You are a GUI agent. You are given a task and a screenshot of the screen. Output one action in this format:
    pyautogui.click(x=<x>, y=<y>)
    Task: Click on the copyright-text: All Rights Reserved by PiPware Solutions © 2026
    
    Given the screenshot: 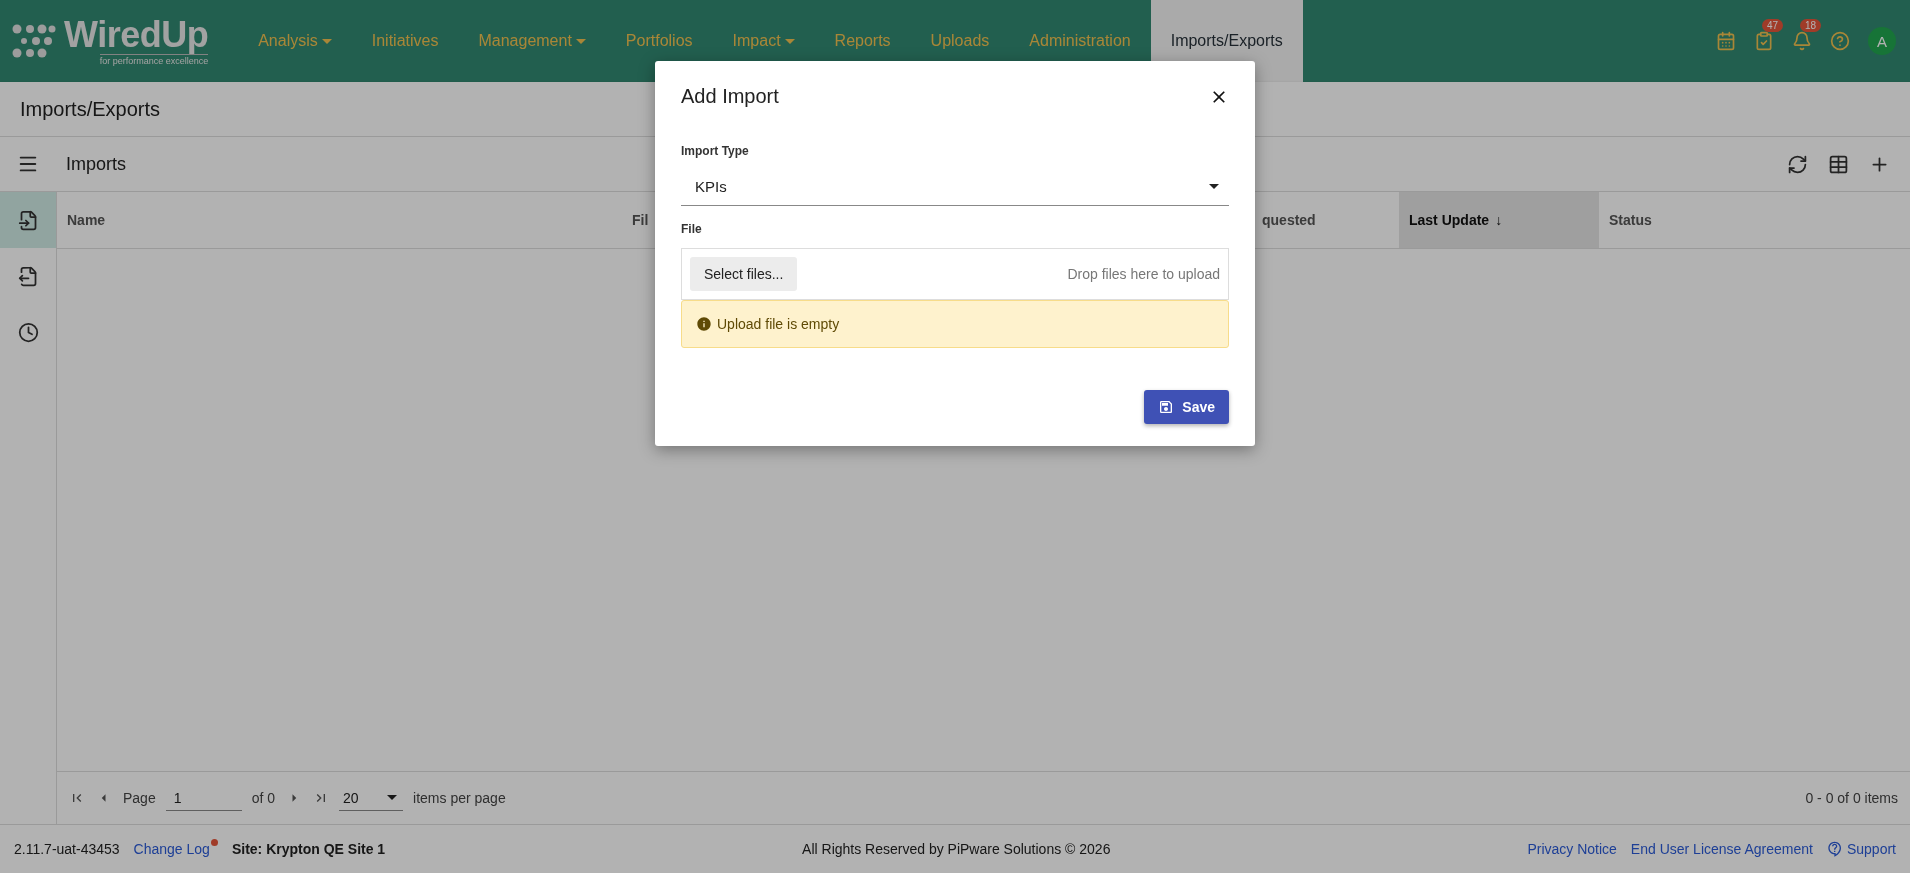 What is the action you would take?
    pyautogui.click(x=956, y=849)
    